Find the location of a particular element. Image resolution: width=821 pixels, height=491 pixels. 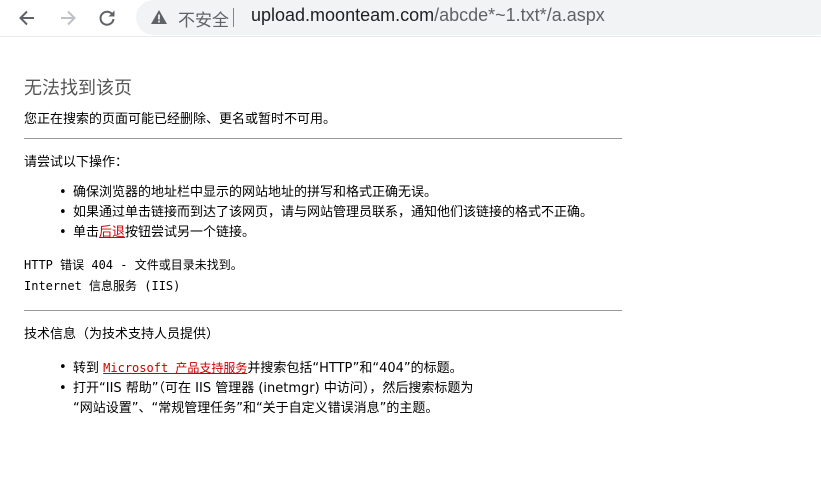

reload-icon is located at coordinates (107, 18).